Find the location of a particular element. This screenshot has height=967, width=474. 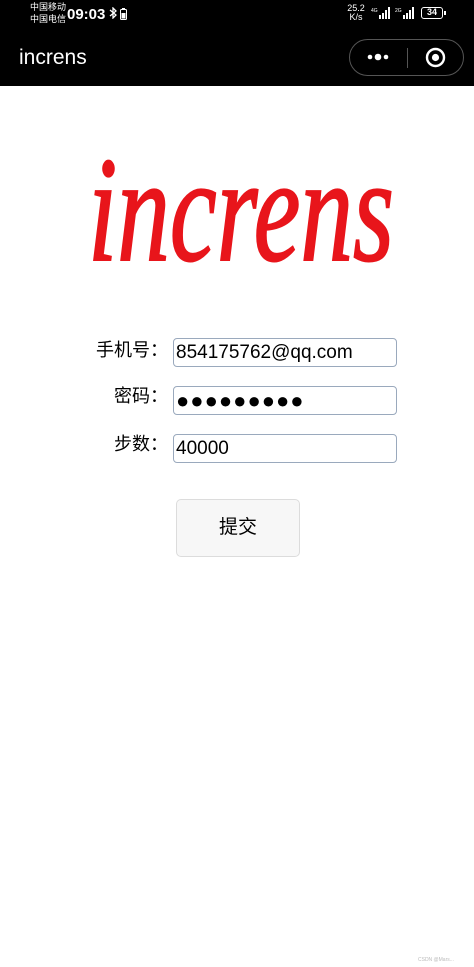

network-speed: 25.2 K/s is located at coordinates (356, 13).